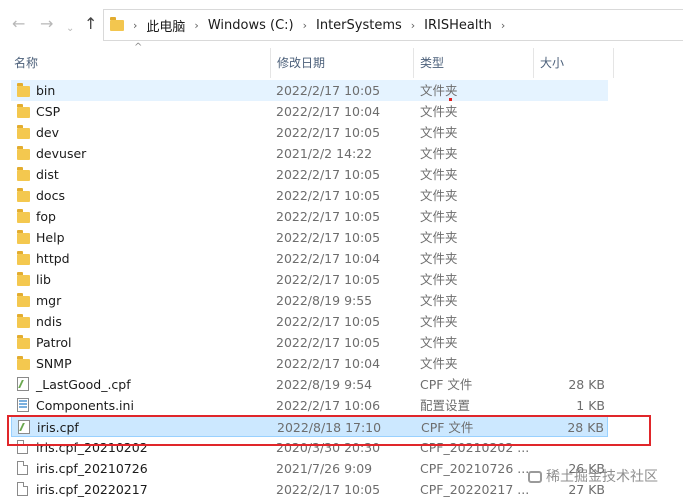 Image resolution: width=683 pixels, height=500 pixels. What do you see at coordinates (165, 25) in the screenshot?
I see `breadcrumb-this-pc: 此电脑` at bounding box center [165, 25].